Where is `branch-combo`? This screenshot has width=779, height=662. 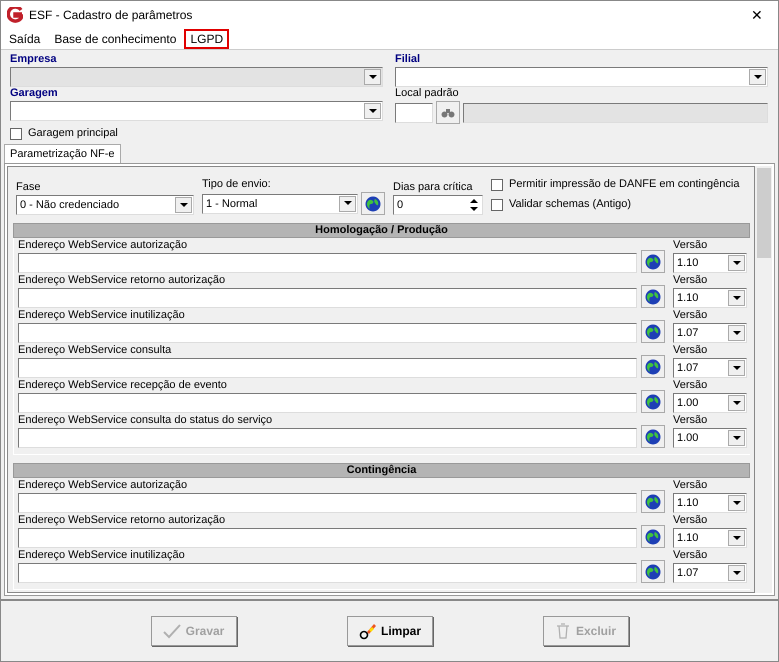
branch-combo is located at coordinates (581, 77).